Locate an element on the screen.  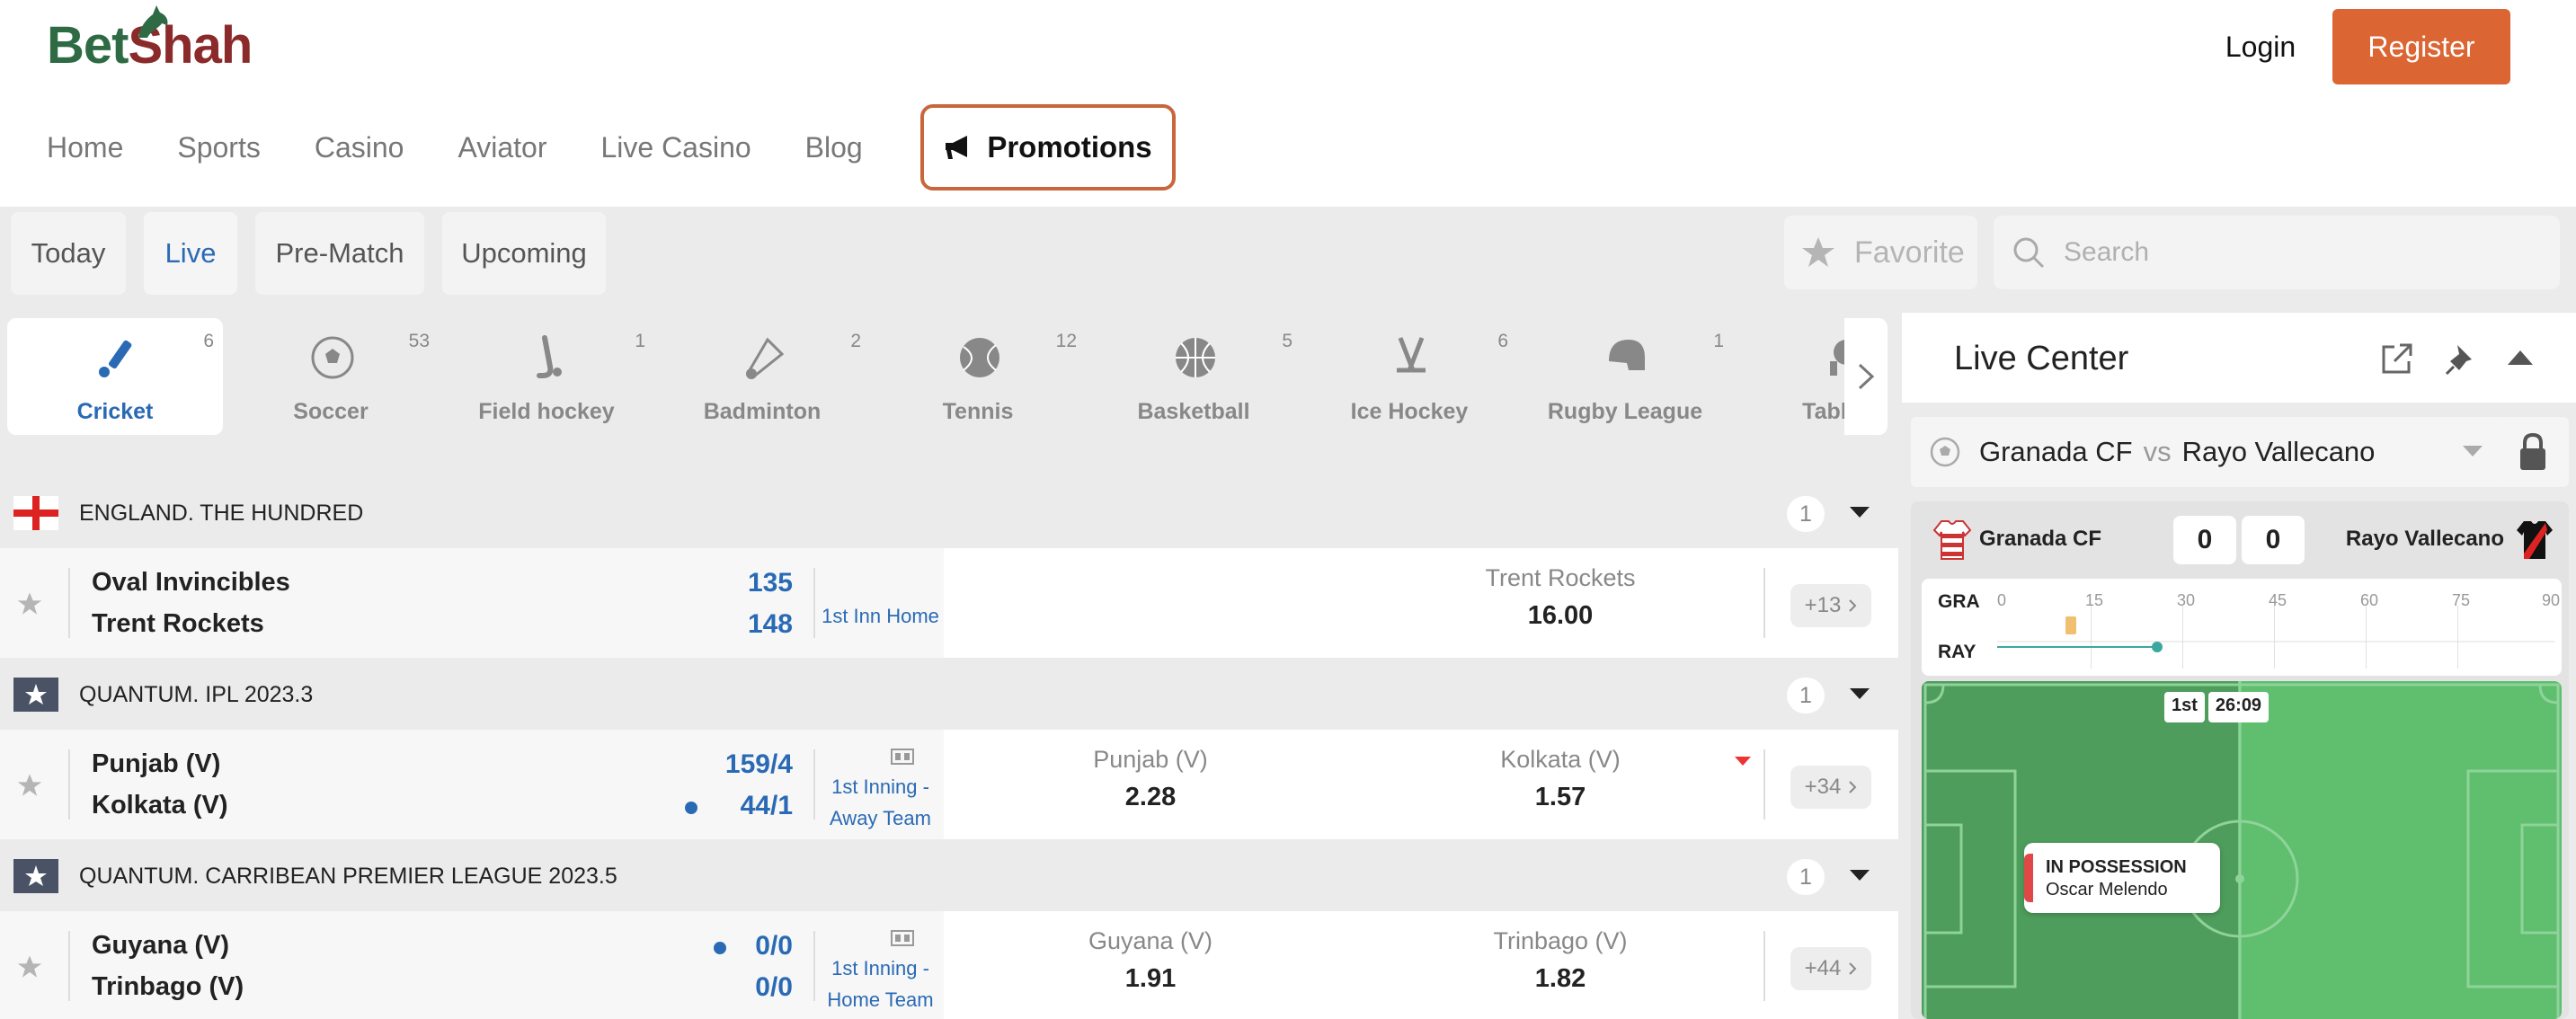
more-markets-button: +44 is located at coordinates (1830, 968).